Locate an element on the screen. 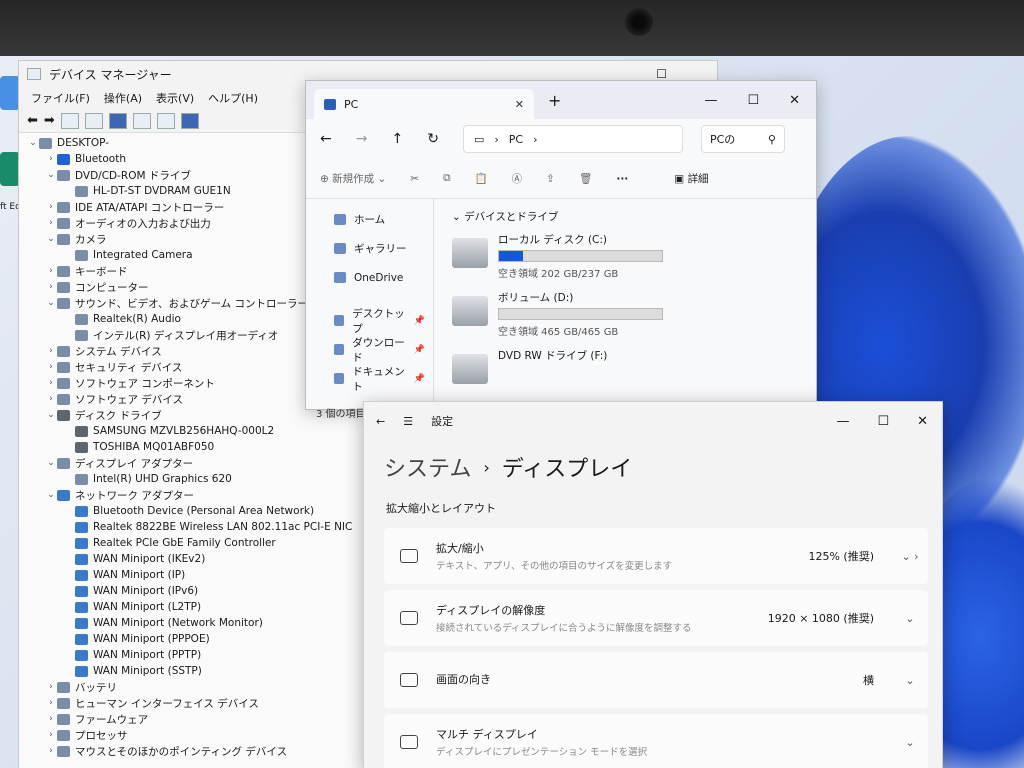 This screenshot has height=768, width=1024. setting-value-dropdown: 横 is located at coordinates (819, 680).